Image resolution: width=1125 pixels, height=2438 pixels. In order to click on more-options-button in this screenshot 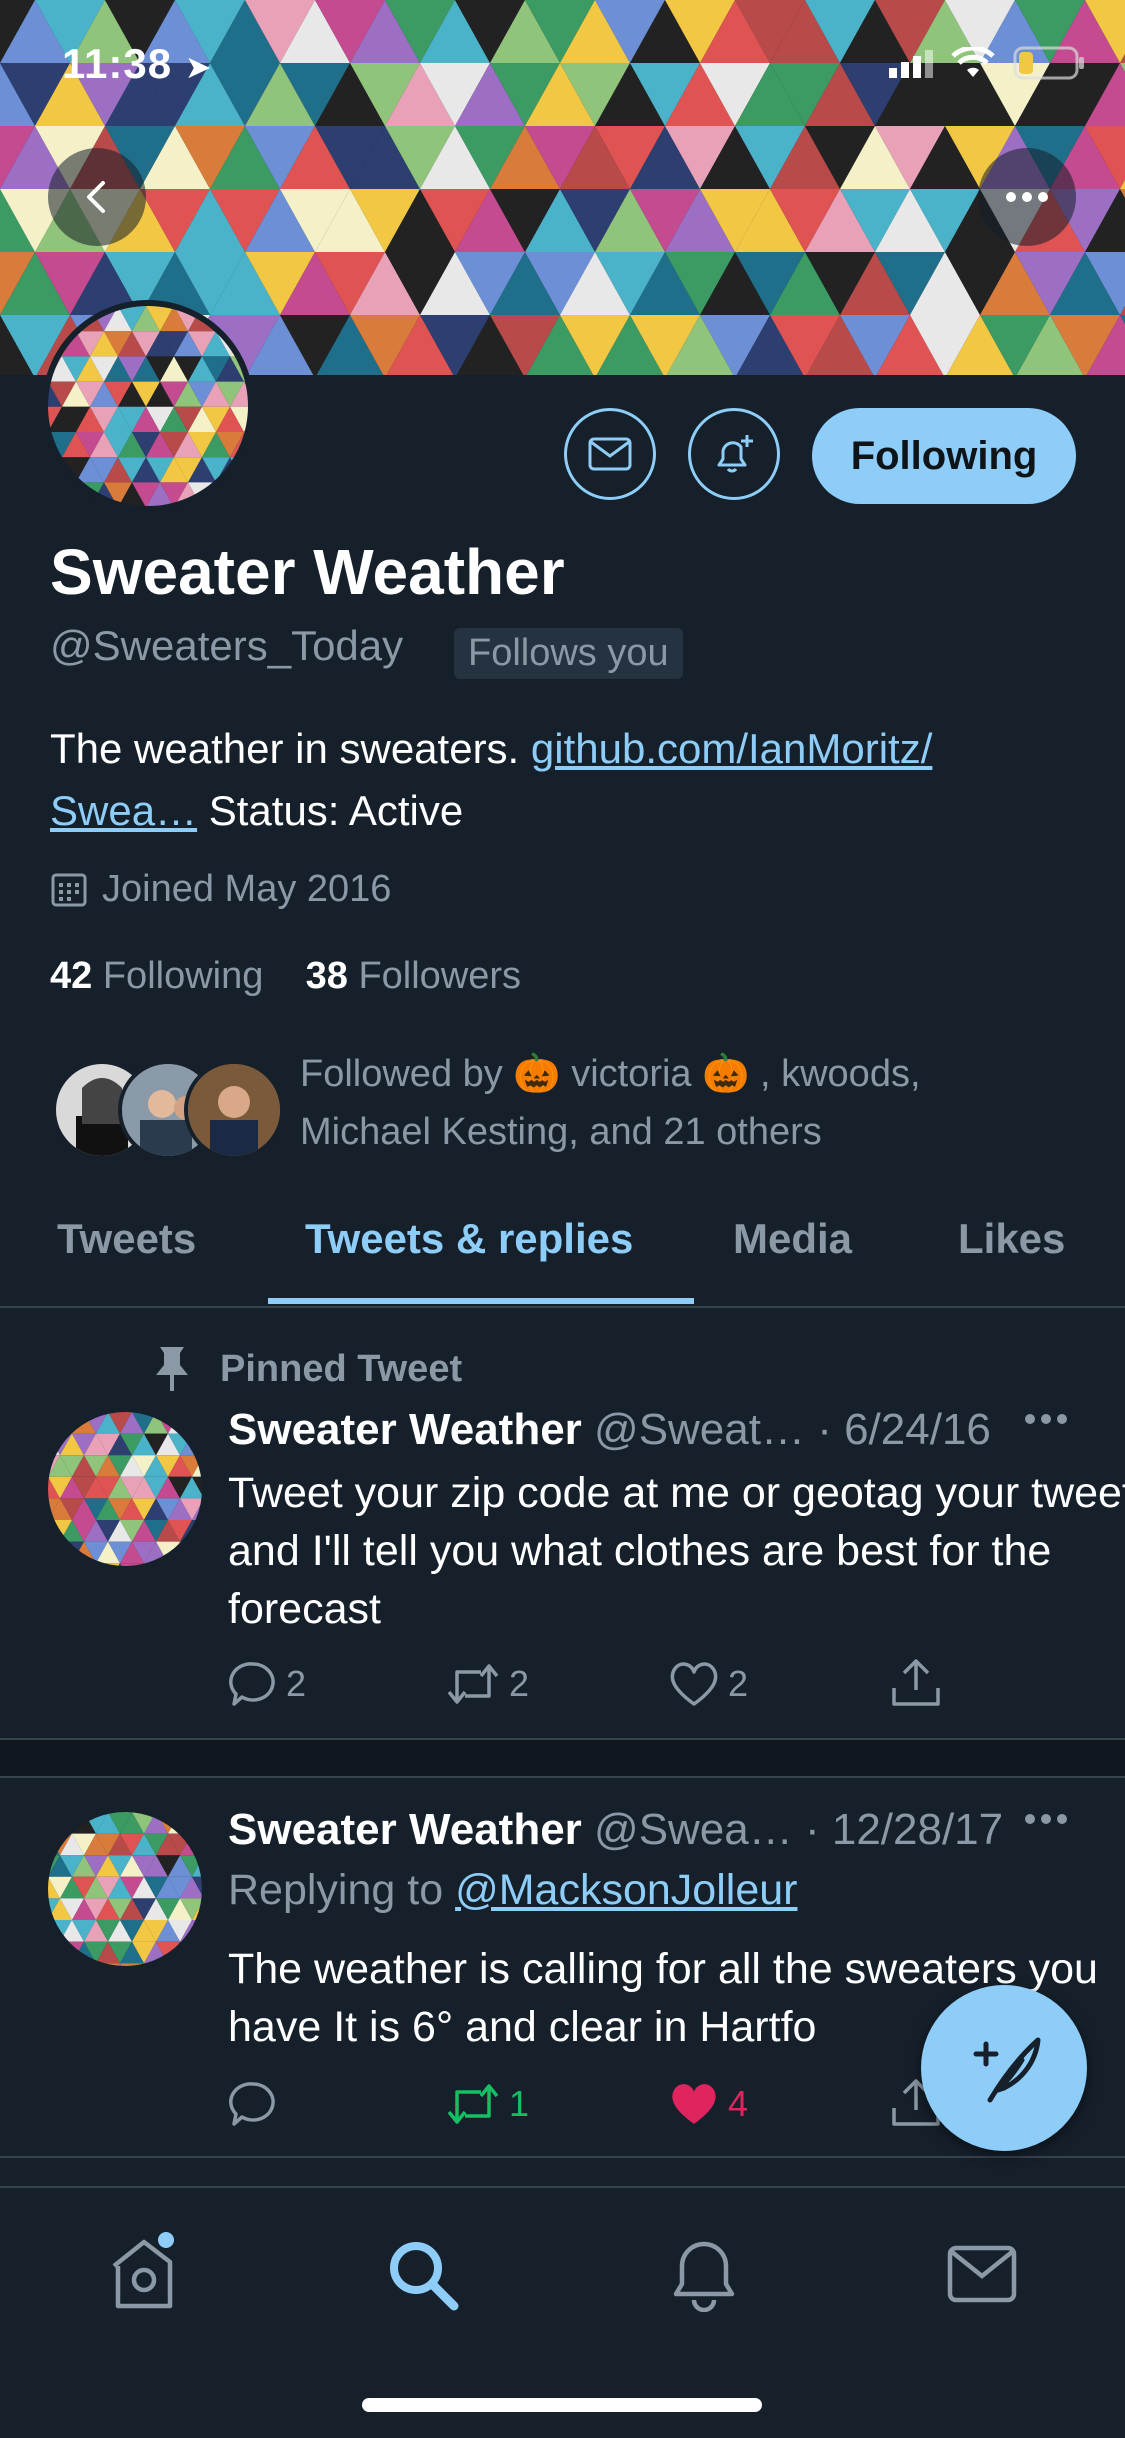, I will do `click(1027, 197)`.